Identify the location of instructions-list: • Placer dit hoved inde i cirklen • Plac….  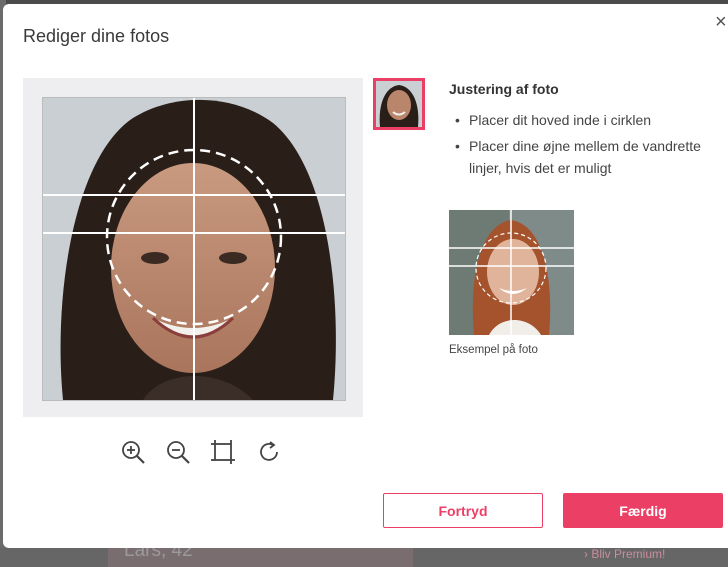
(588, 146).